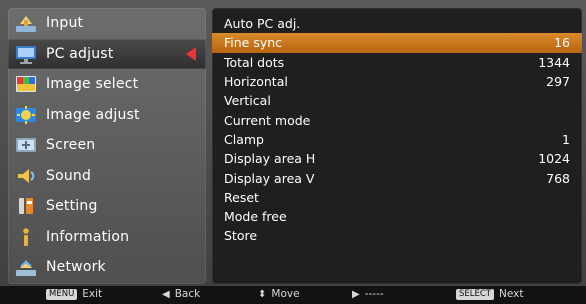 The image size is (586, 304). Describe the element at coordinates (255, 217) in the screenshot. I see `row-label: Mode free` at that location.